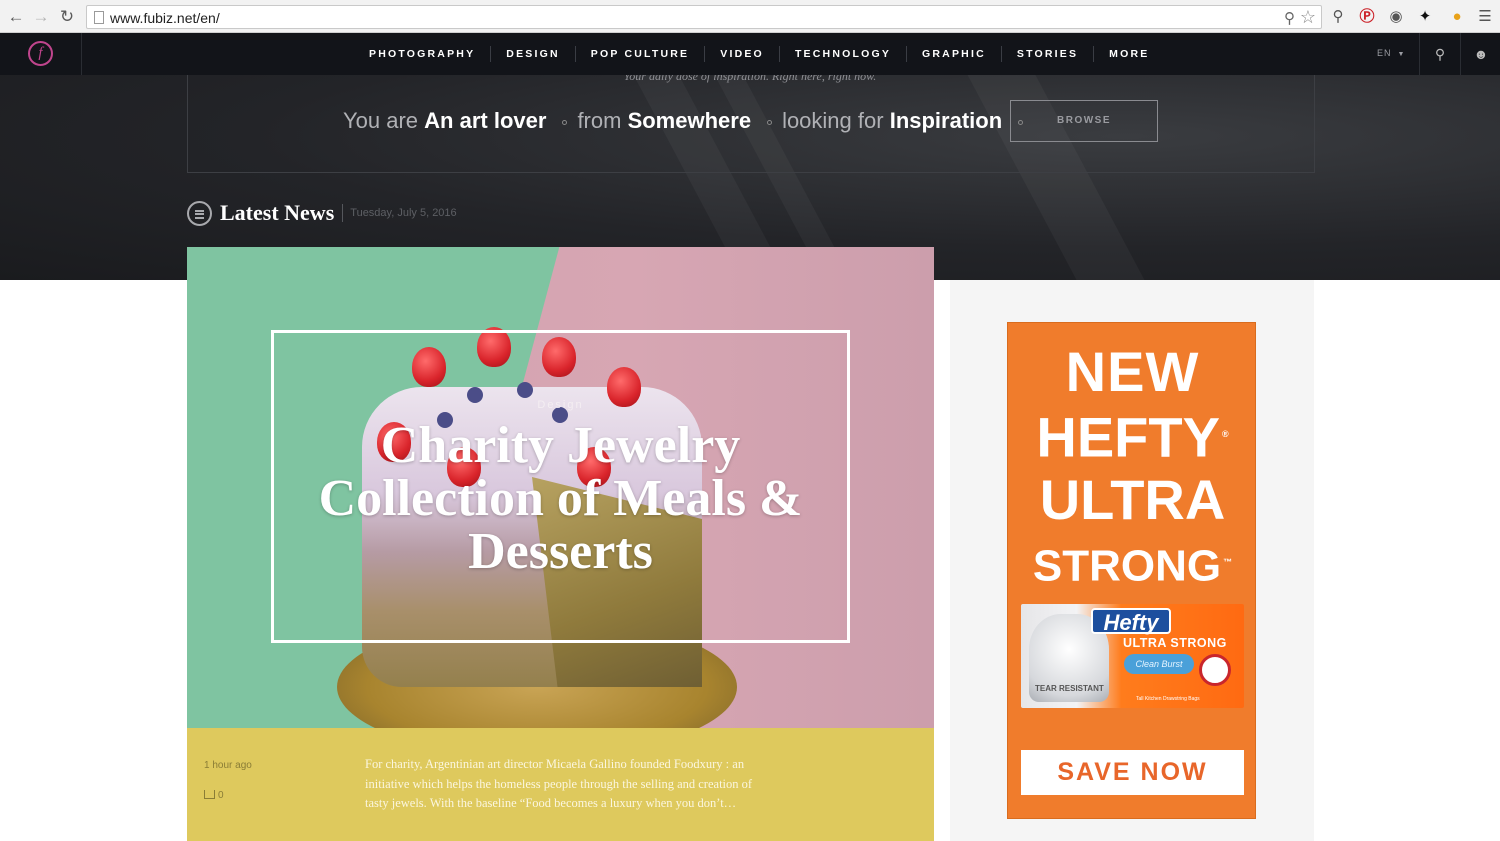  What do you see at coordinates (485, 120) in the screenshot?
I see `finder-profile-select: An art lover` at bounding box center [485, 120].